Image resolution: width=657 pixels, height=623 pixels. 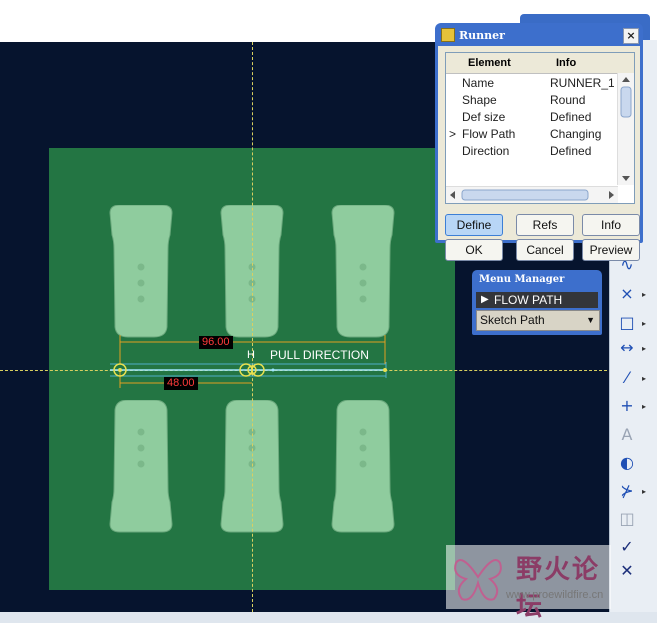 What do you see at coordinates (522, 279) in the screenshot?
I see `menu-manager-title: Menu Manager` at bounding box center [522, 279].